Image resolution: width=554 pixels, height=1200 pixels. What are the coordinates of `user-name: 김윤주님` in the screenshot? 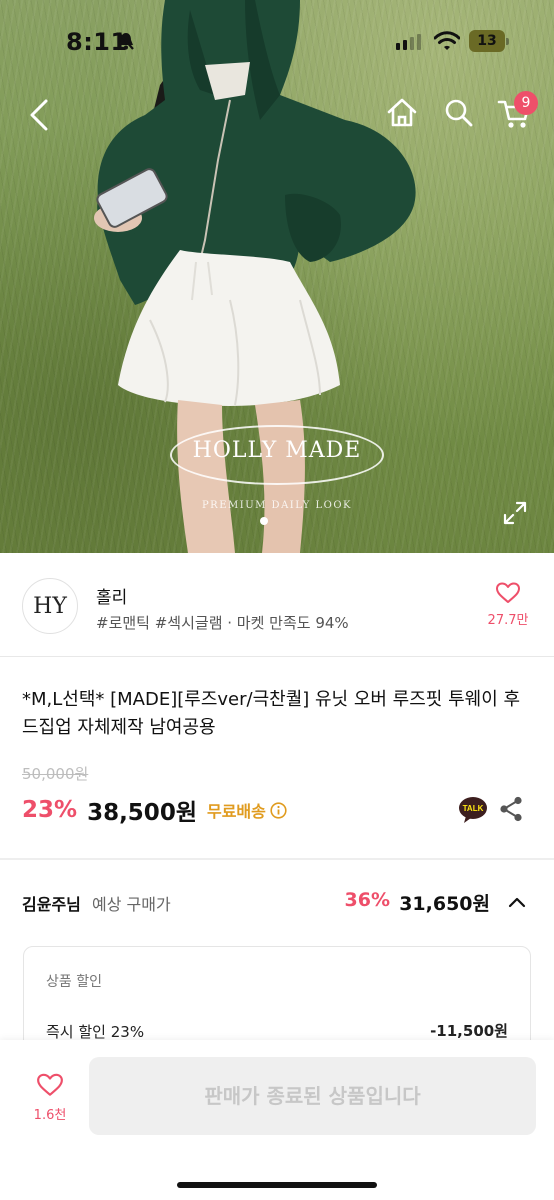 It's located at (51, 904).